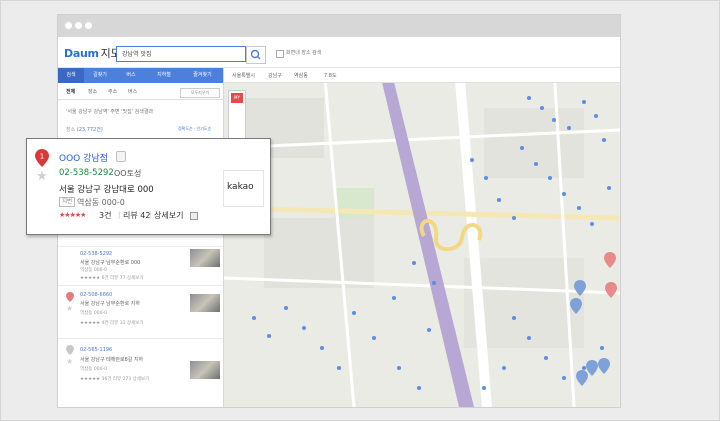 The height and width of the screenshot is (421, 720). I want to click on place-address: 서울 강남구 강남대로 000, so click(106, 190).